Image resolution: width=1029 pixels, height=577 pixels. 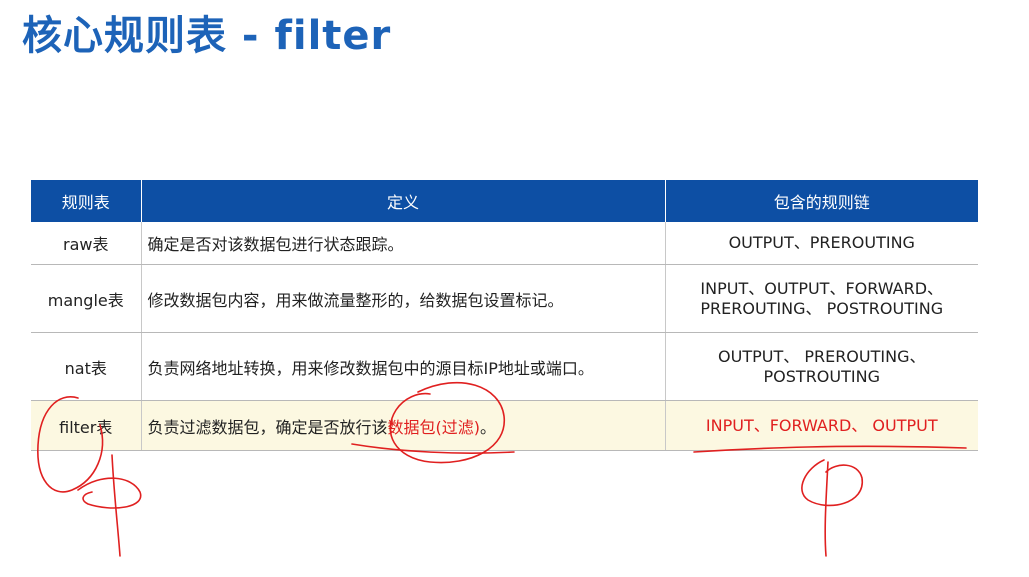 I want to click on chains-line: OUTPUT、PREROUTING, so click(x=821, y=242).